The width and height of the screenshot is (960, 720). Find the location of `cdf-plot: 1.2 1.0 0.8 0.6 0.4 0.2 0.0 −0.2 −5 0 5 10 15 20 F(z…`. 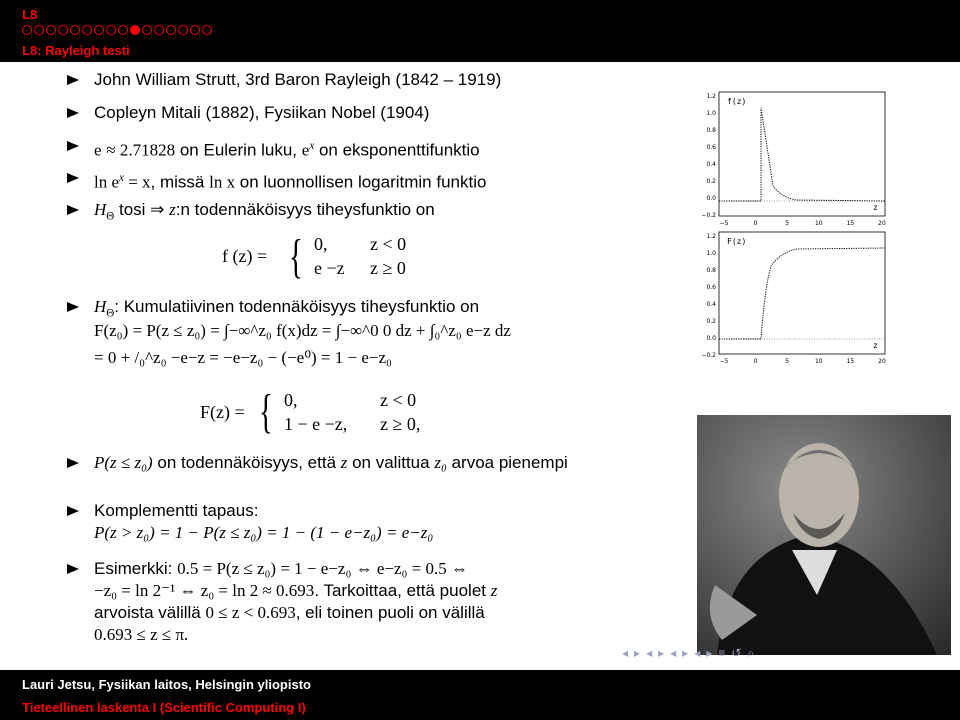

cdf-plot: 1.2 1.0 0.8 0.6 0.4 0.2 0.0 −0.2 −5 0 5 10 15 20 F(z… is located at coordinates (793, 298).